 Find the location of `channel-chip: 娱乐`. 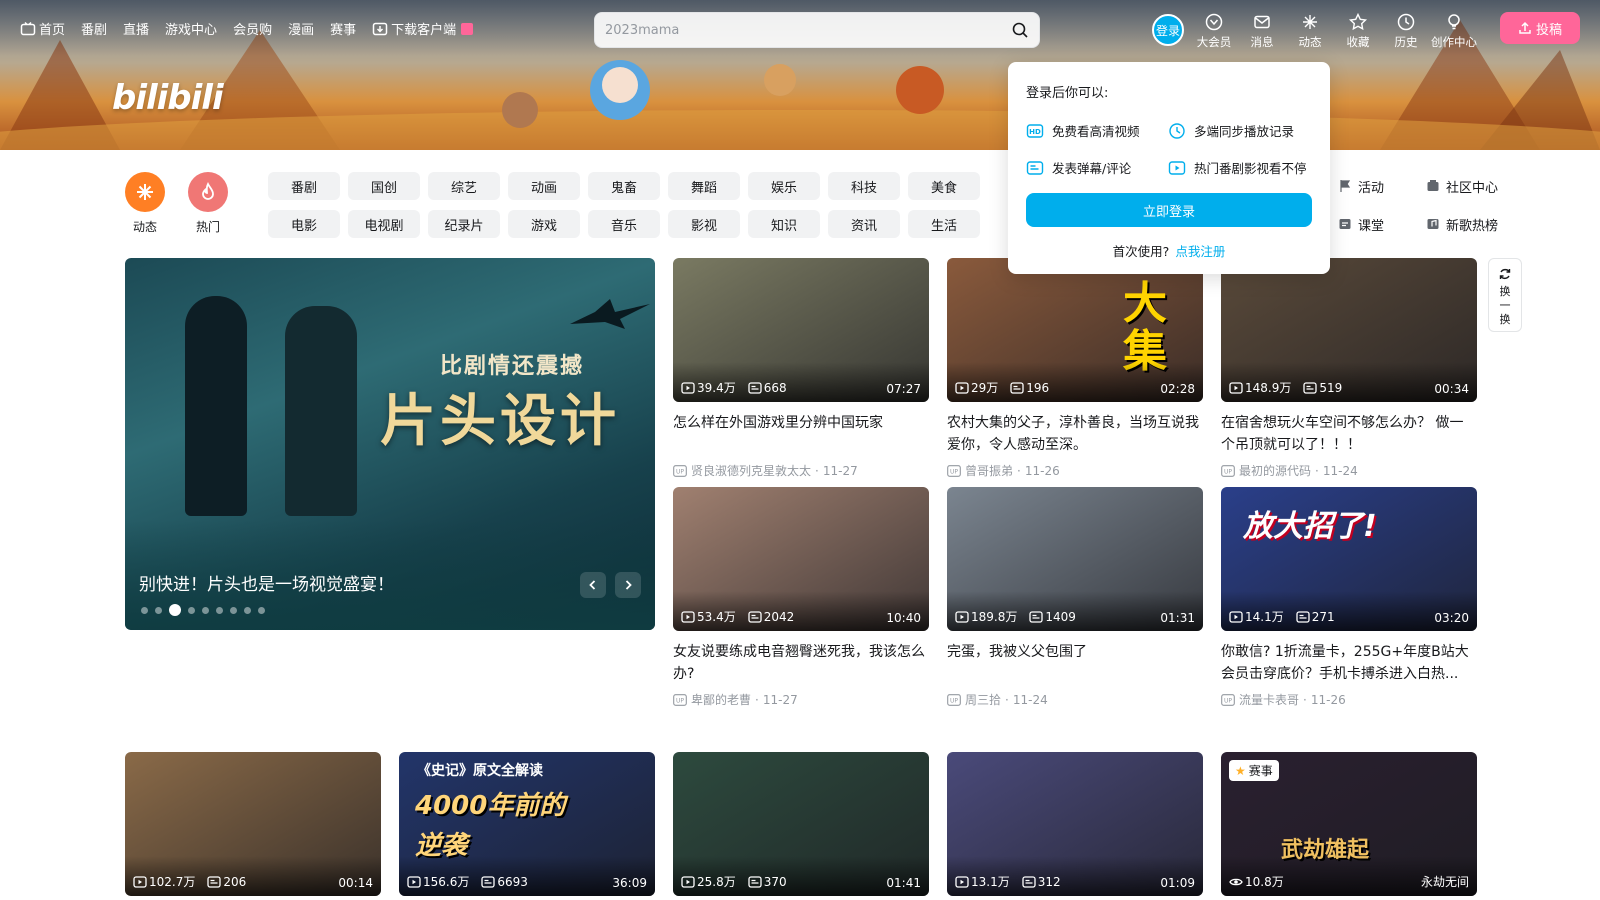

channel-chip: 娱乐 is located at coordinates (784, 186).